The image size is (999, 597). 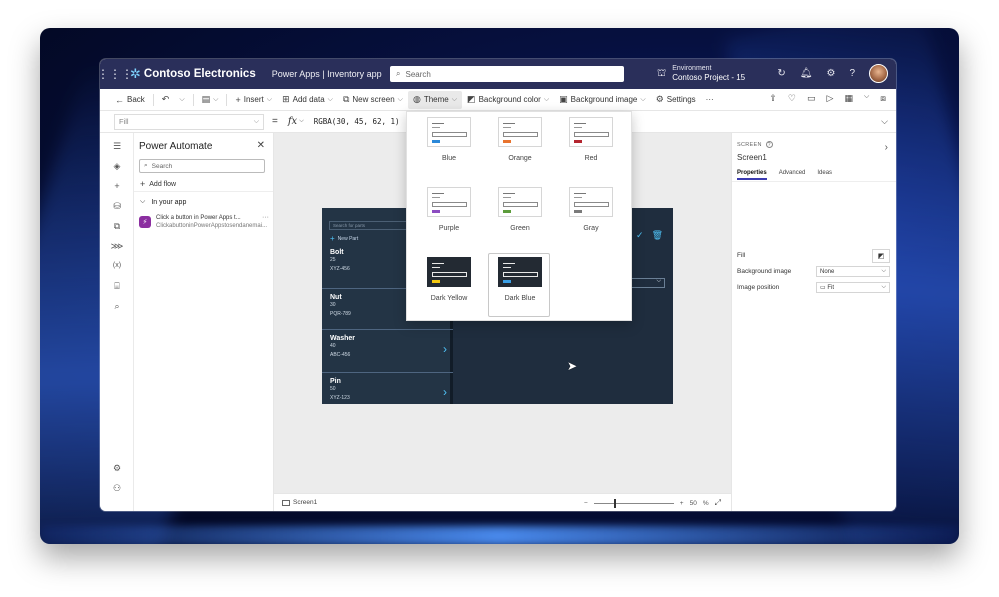 What do you see at coordinates (130, 100) in the screenshot?
I see `back-button: ← Back` at bounding box center [130, 100].